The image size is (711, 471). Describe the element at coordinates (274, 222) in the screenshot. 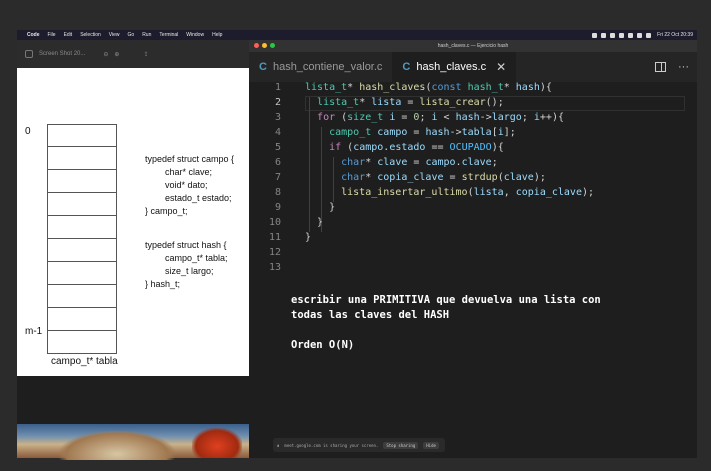

I see `line-number: 10` at that location.